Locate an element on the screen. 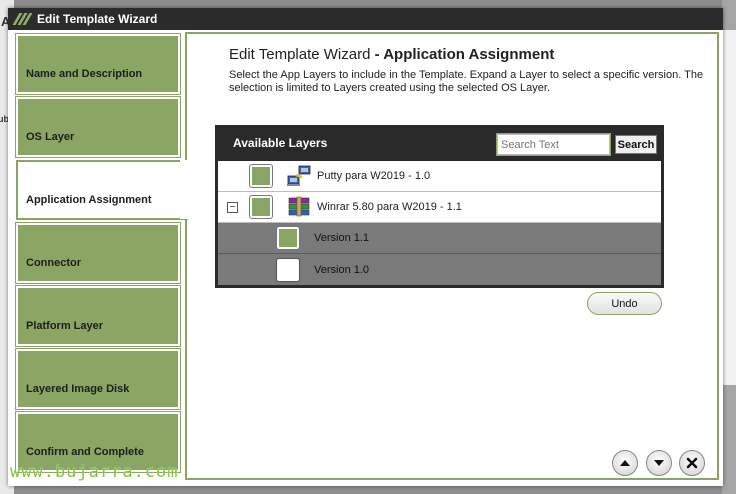  panel-header: Available Layers Search is located at coordinates (439, 144).